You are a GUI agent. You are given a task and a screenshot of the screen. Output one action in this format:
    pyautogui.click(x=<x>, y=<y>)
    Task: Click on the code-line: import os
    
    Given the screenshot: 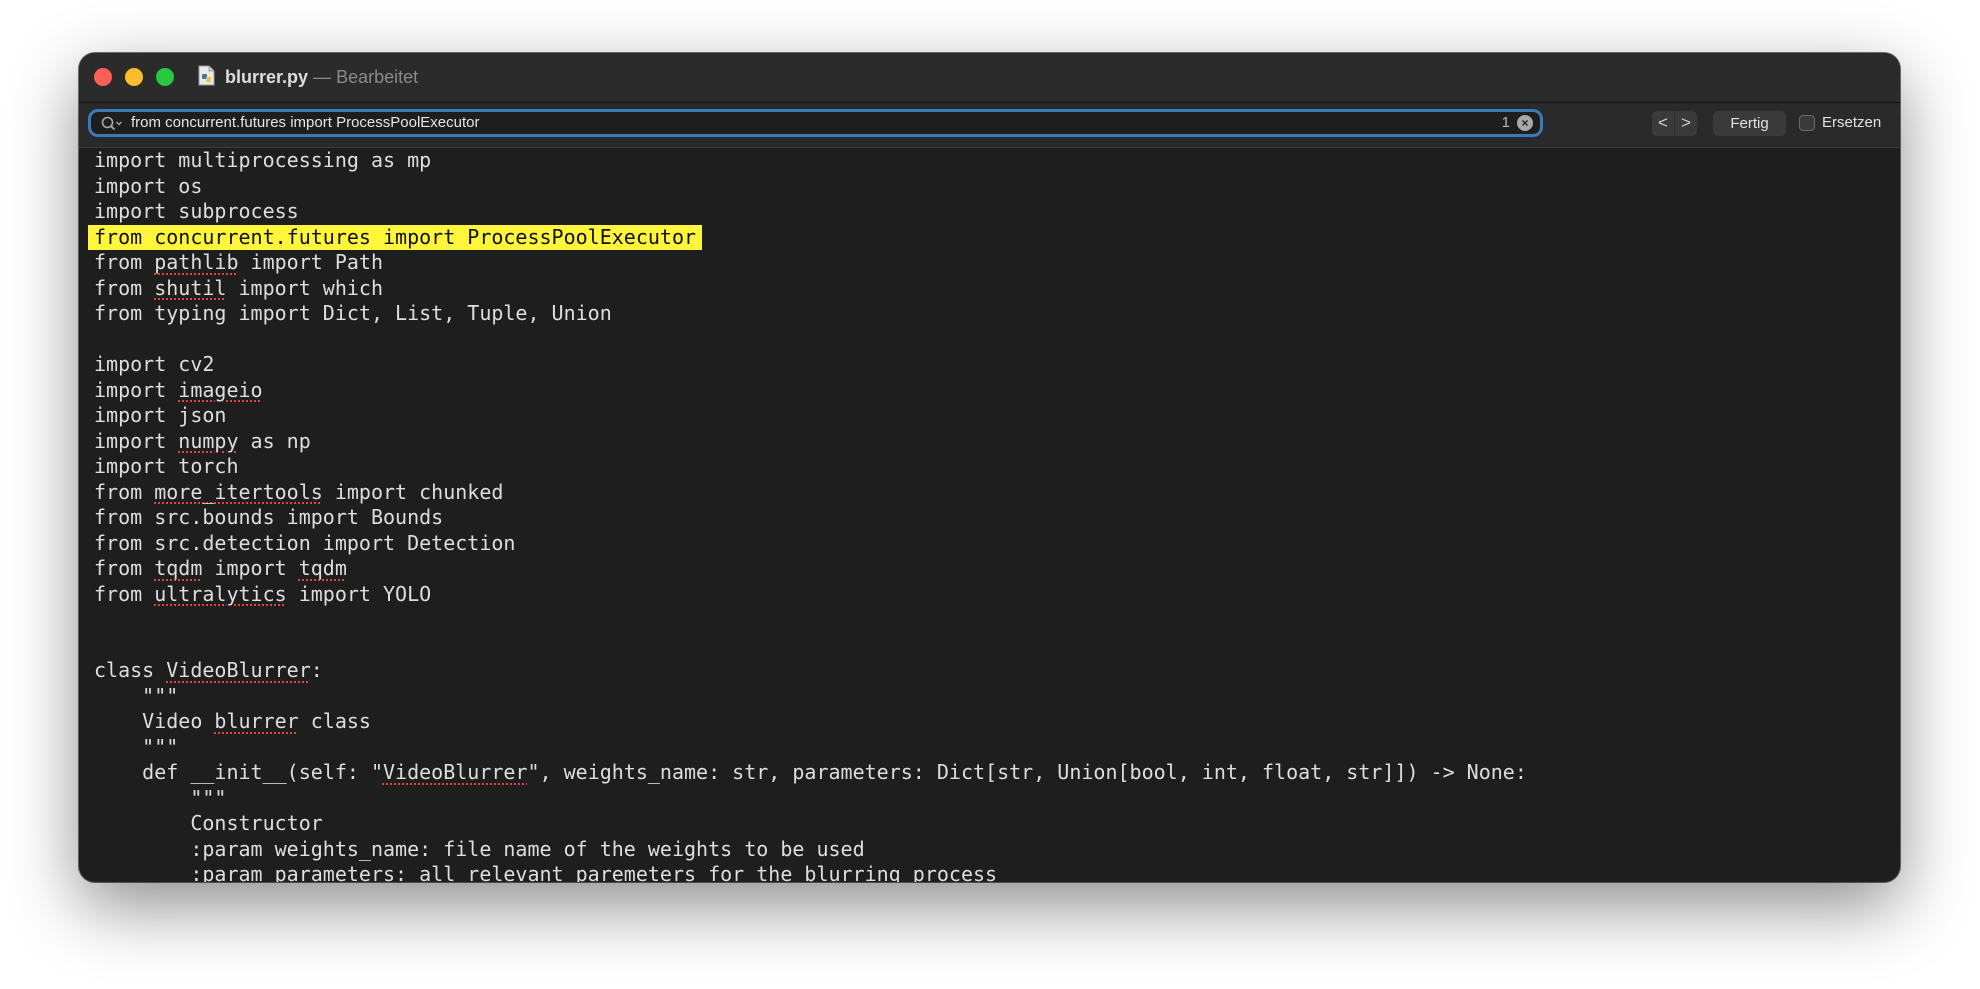 What is the action you would take?
    pyautogui.click(x=148, y=186)
    